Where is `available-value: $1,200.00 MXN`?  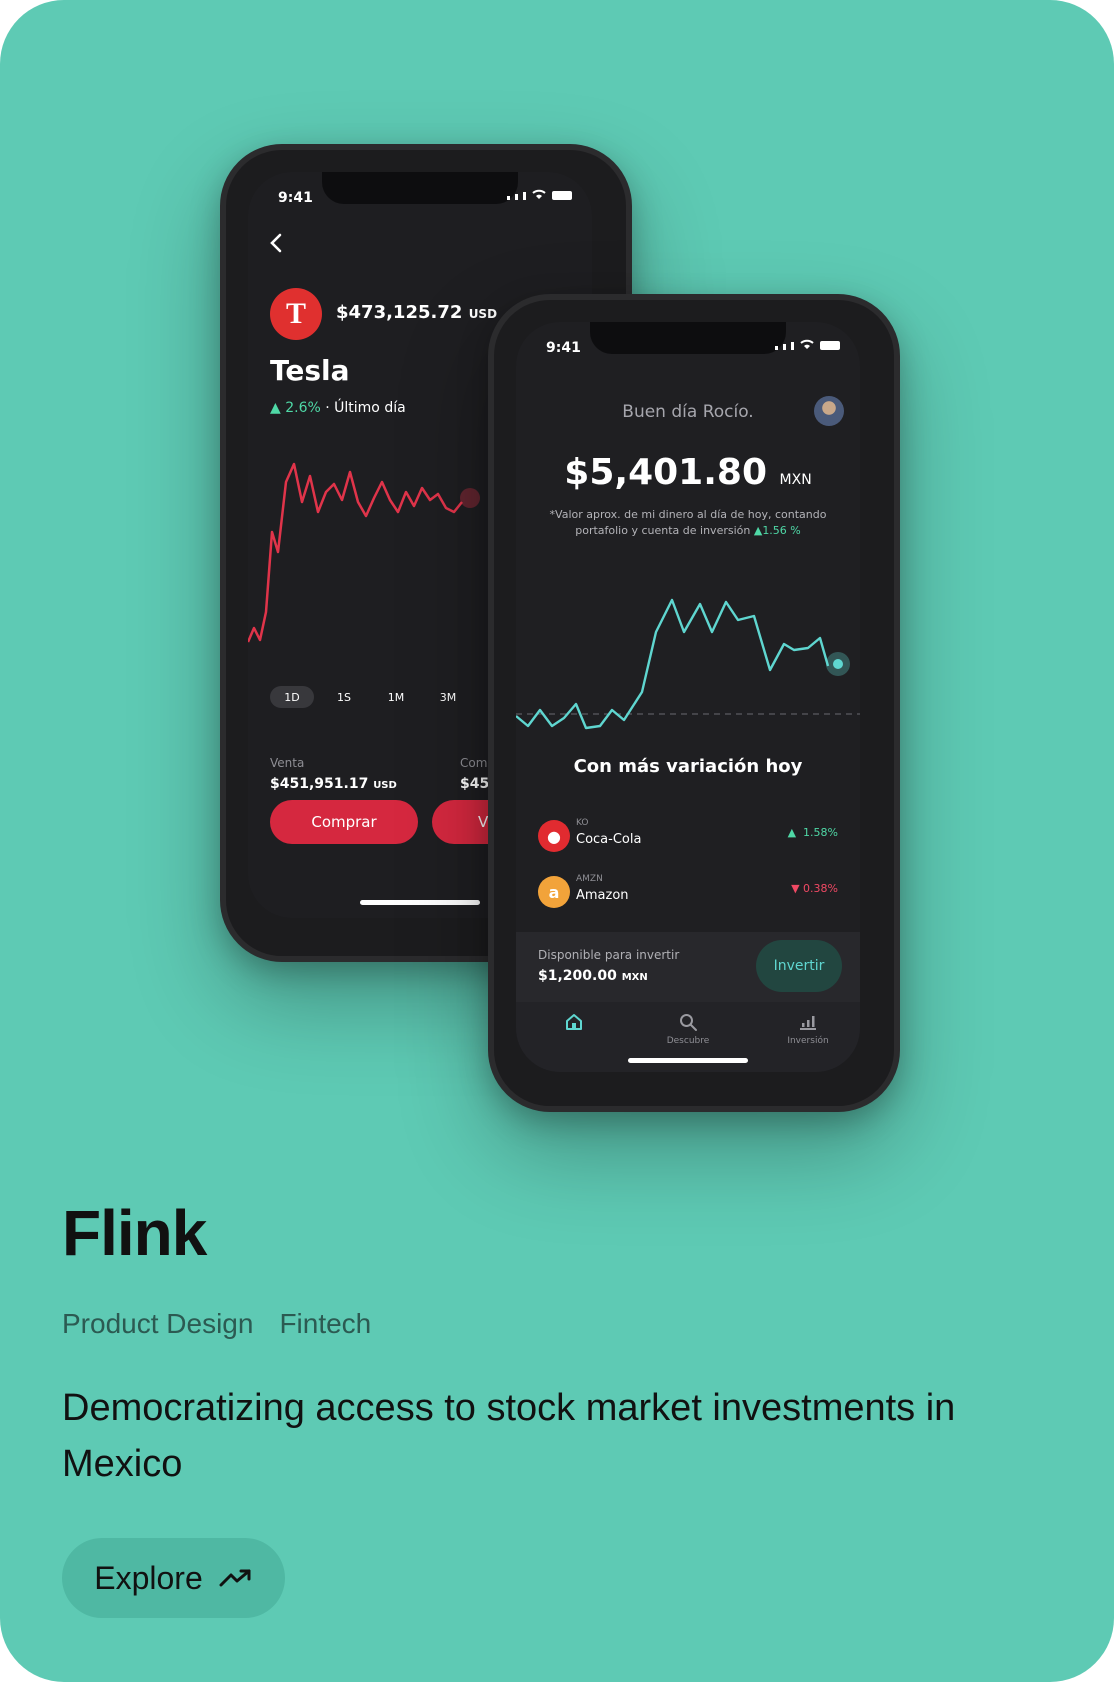 available-value: $1,200.00 MXN is located at coordinates (593, 976).